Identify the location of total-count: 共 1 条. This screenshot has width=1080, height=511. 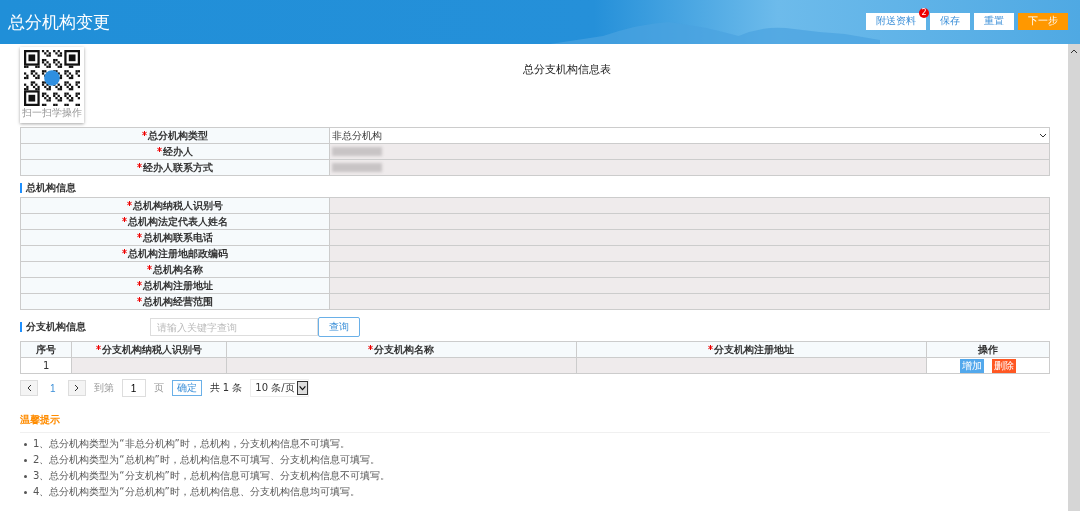
(226, 388).